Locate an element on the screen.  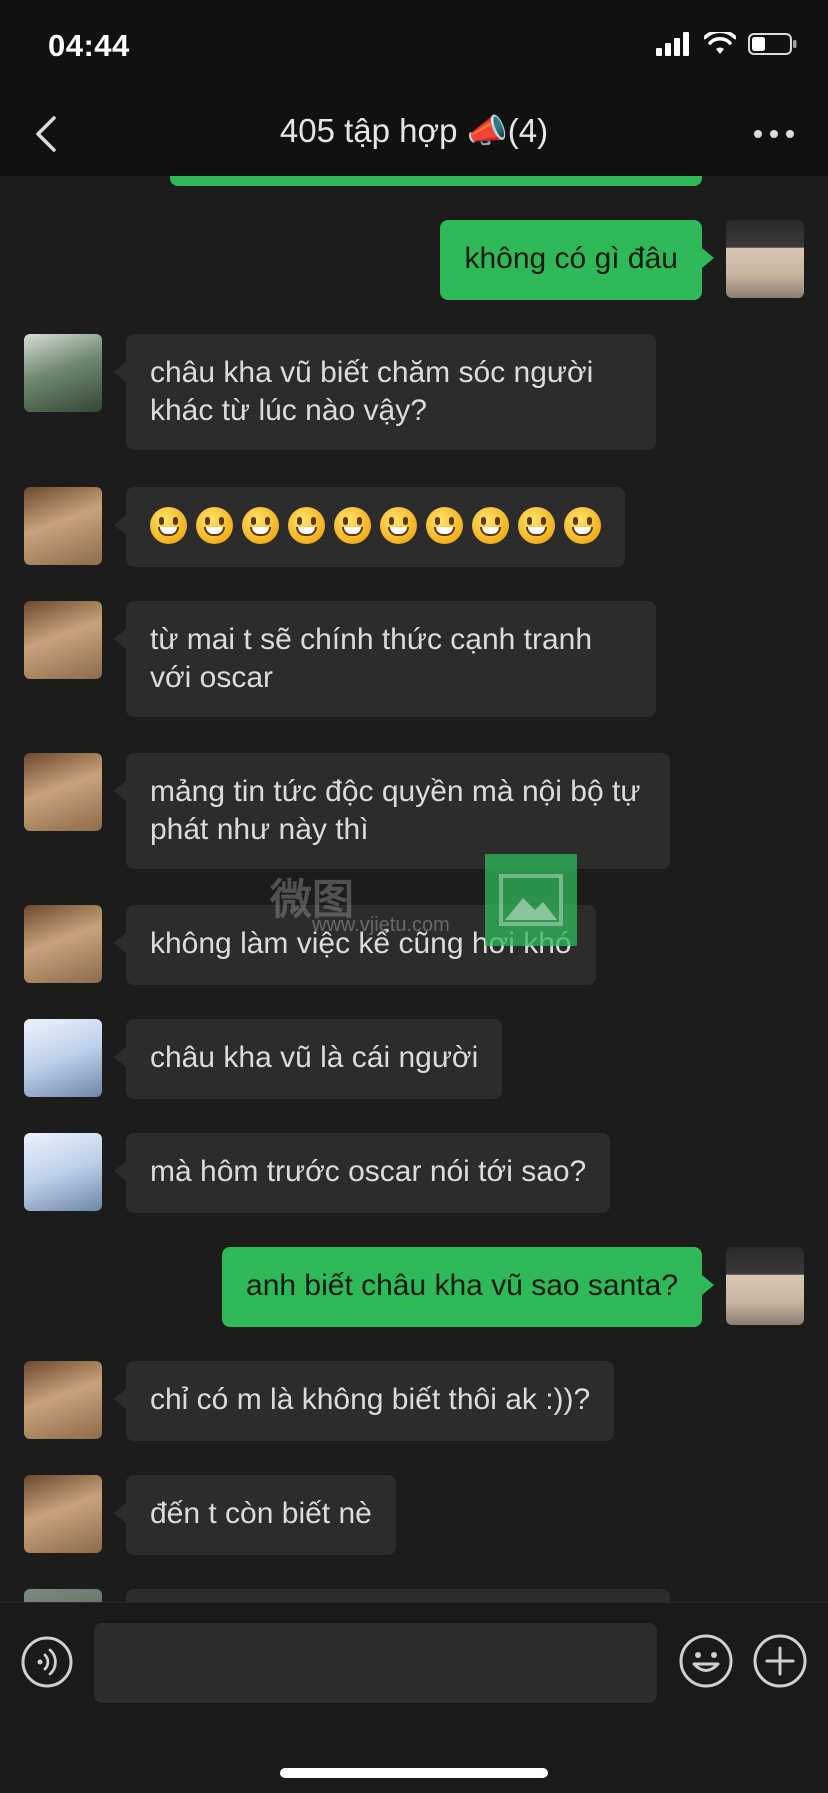
chat-header: 405 tập hợp 📣(4) is located at coordinates (414, 134).